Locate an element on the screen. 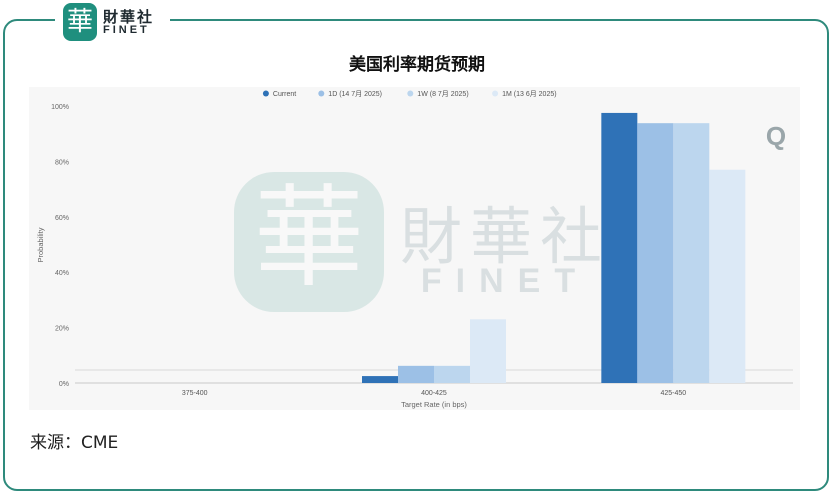 The height and width of the screenshot is (497, 834). y-axis-label: Probability is located at coordinates (40, 244).